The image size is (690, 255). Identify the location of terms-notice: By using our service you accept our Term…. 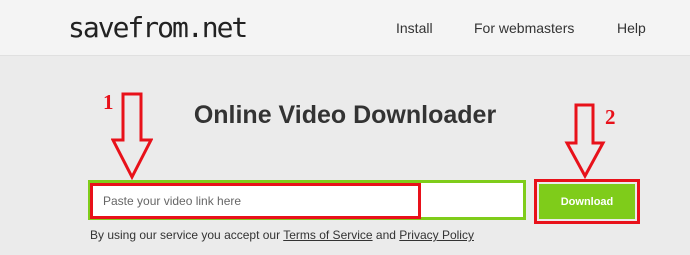
(282, 235).